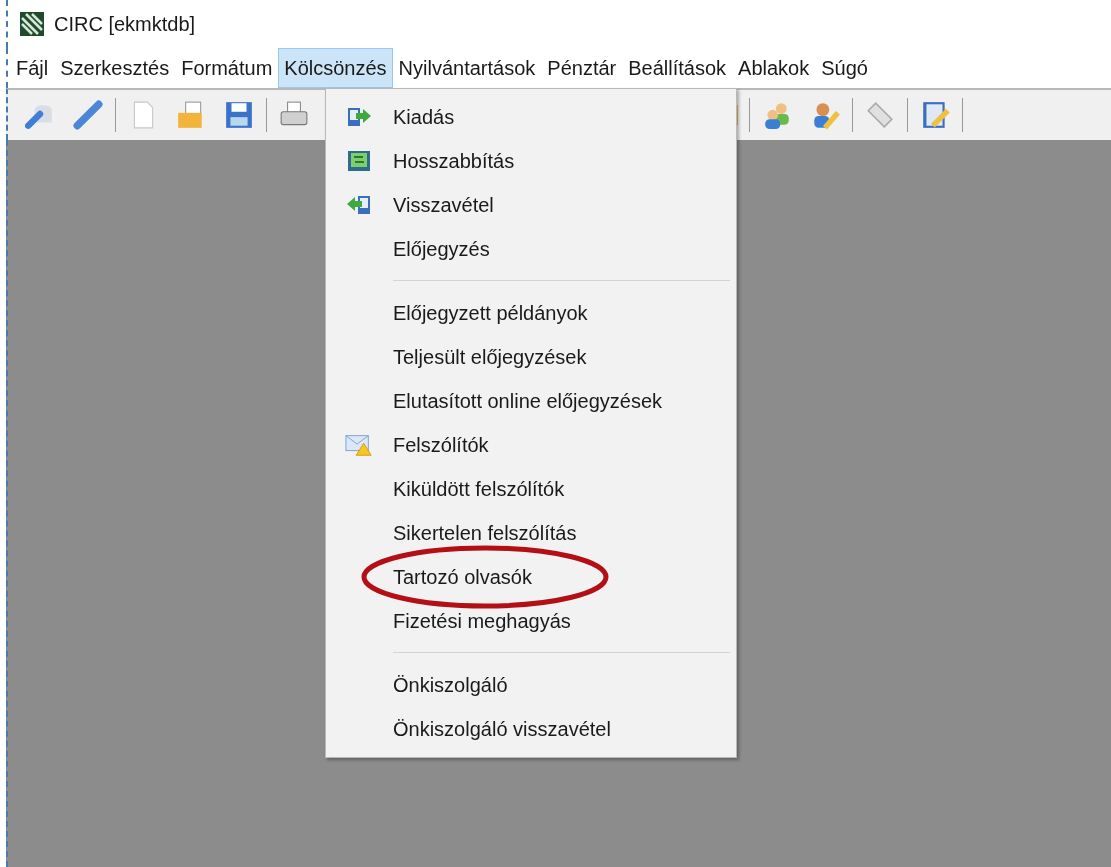 This screenshot has width=1111, height=867. What do you see at coordinates (528, 401) in the screenshot?
I see `menu-item: Elutasított online előjegyzések` at bounding box center [528, 401].